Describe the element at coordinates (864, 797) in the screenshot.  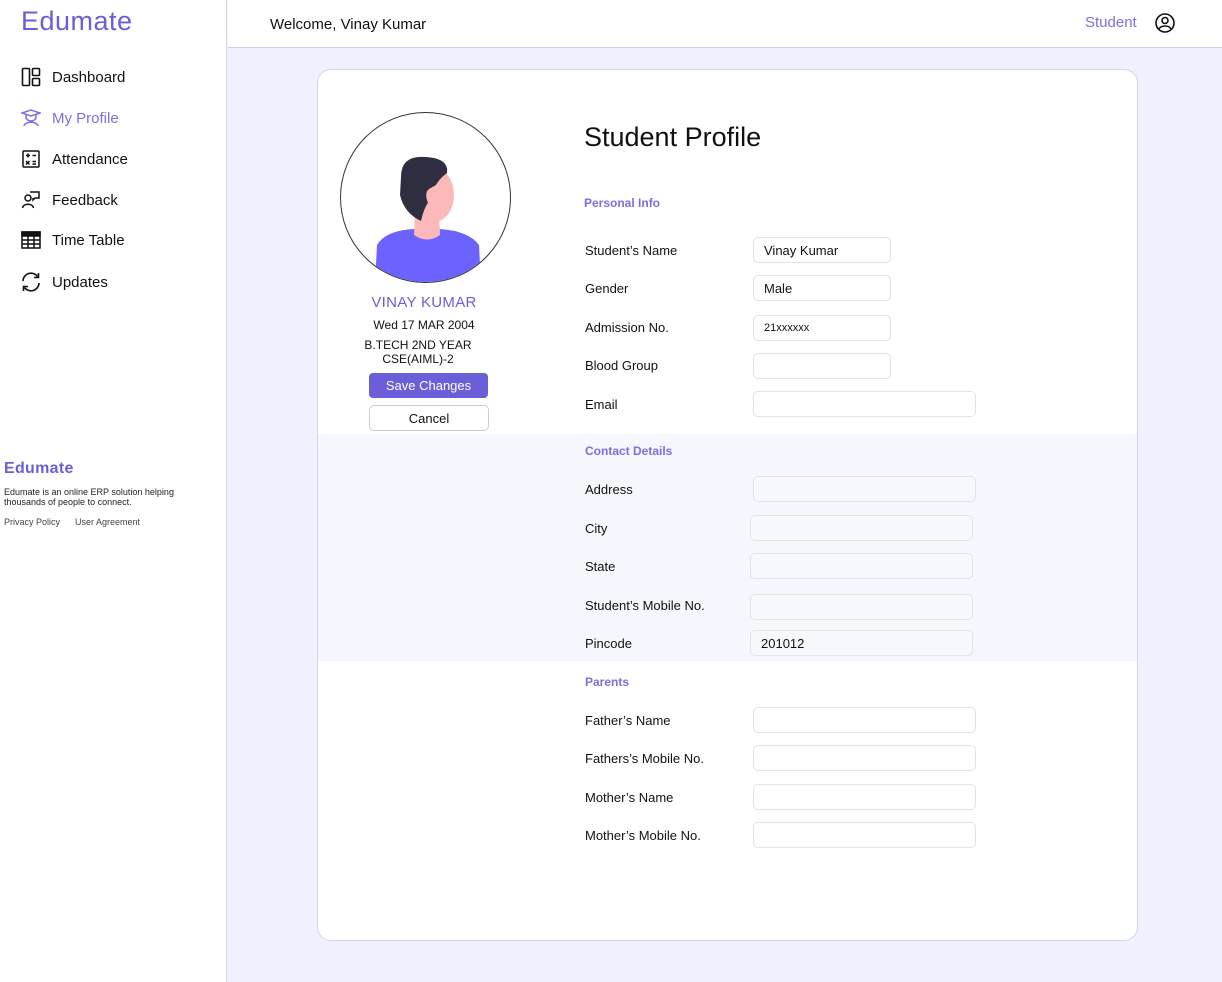
I see `mother-name-input` at that location.